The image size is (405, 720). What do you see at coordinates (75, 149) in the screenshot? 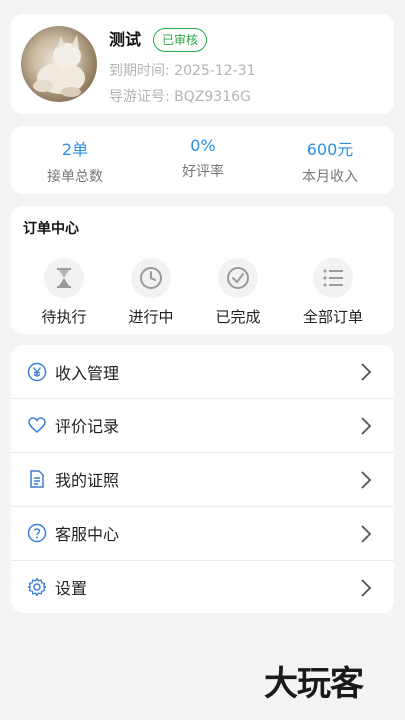
I see `stat-value: 2单` at bounding box center [75, 149].